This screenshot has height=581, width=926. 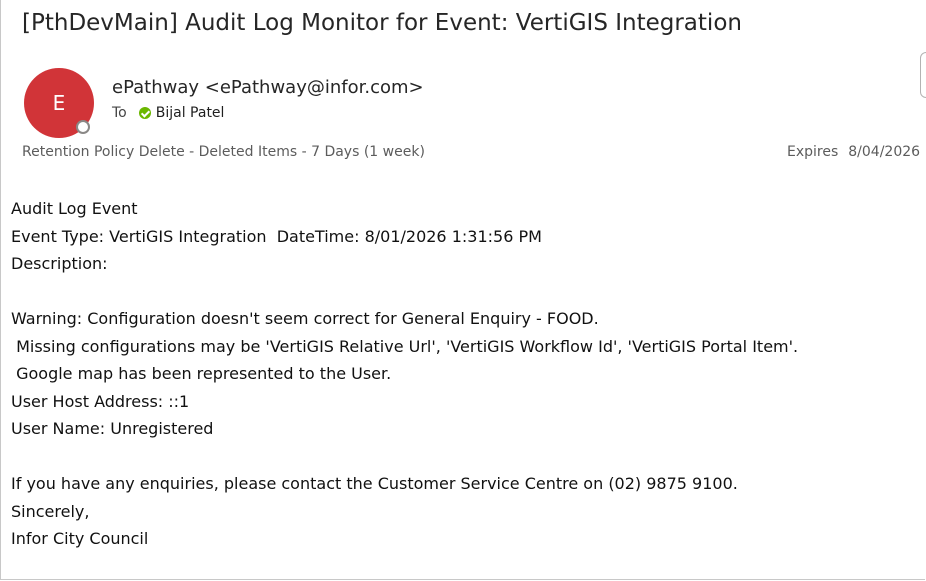 I want to click on recipients-row: To Bijal Patel, so click(x=168, y=113).